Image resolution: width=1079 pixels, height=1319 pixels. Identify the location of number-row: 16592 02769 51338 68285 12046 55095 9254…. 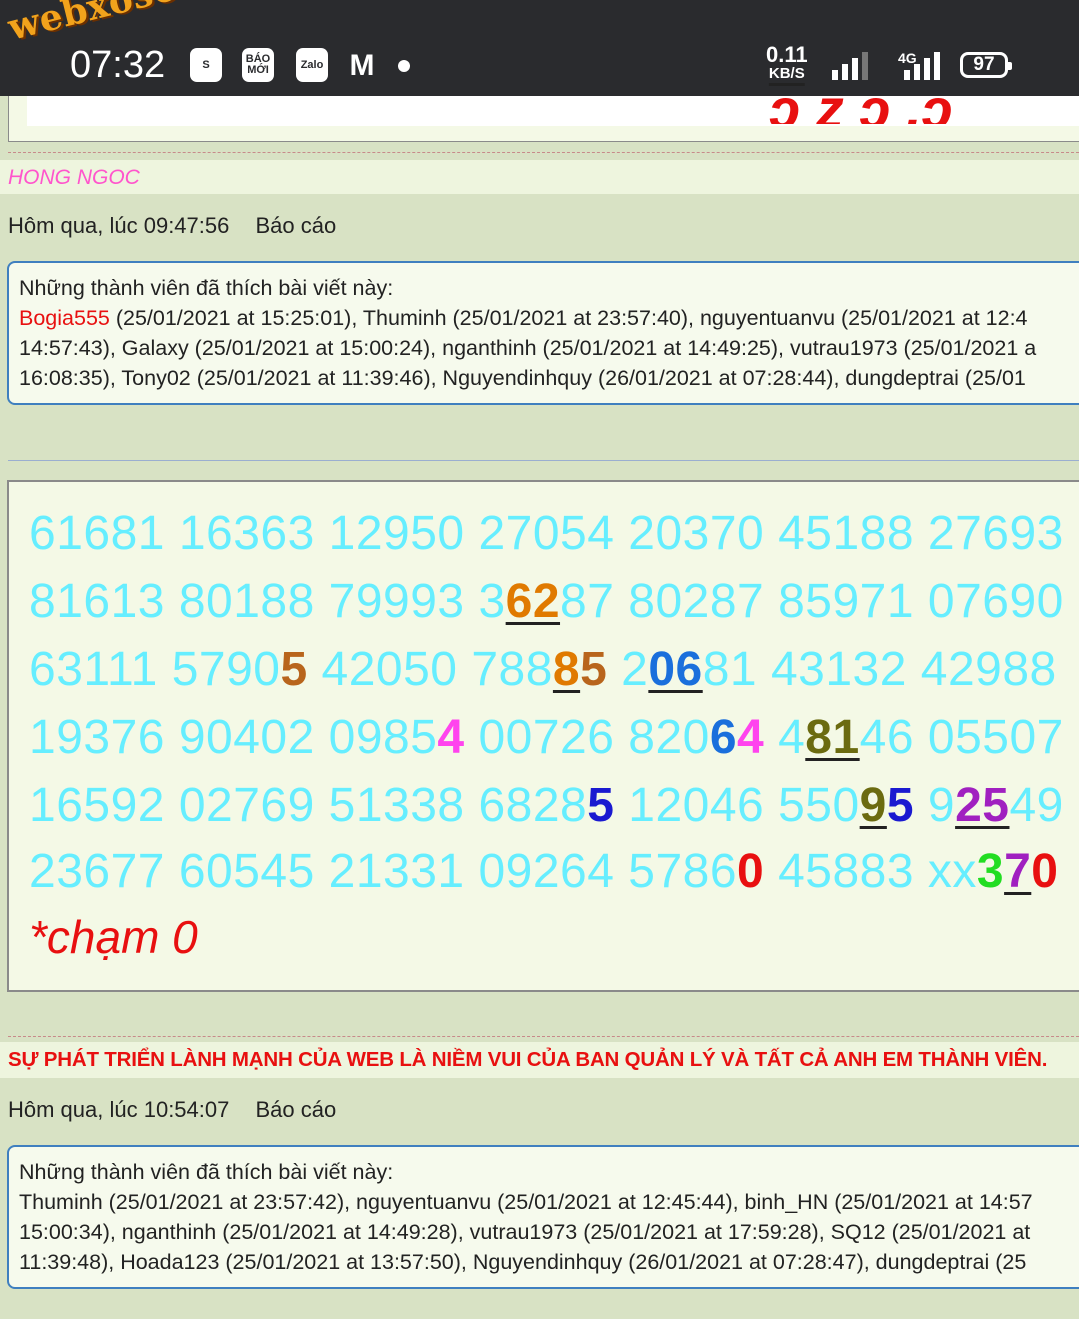
(546, 805).